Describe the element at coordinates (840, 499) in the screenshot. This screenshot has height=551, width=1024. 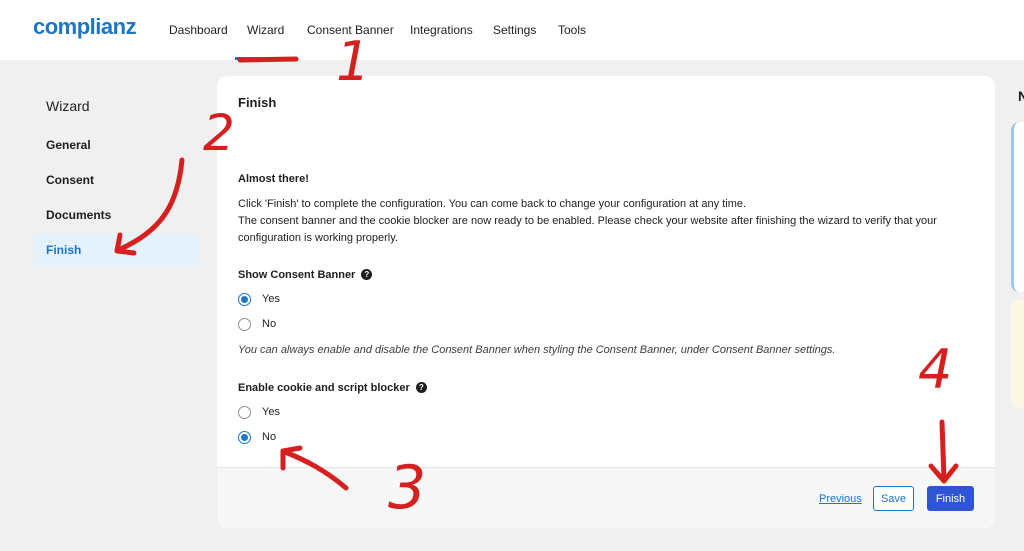
I see `previous-link: Previous` at that location.